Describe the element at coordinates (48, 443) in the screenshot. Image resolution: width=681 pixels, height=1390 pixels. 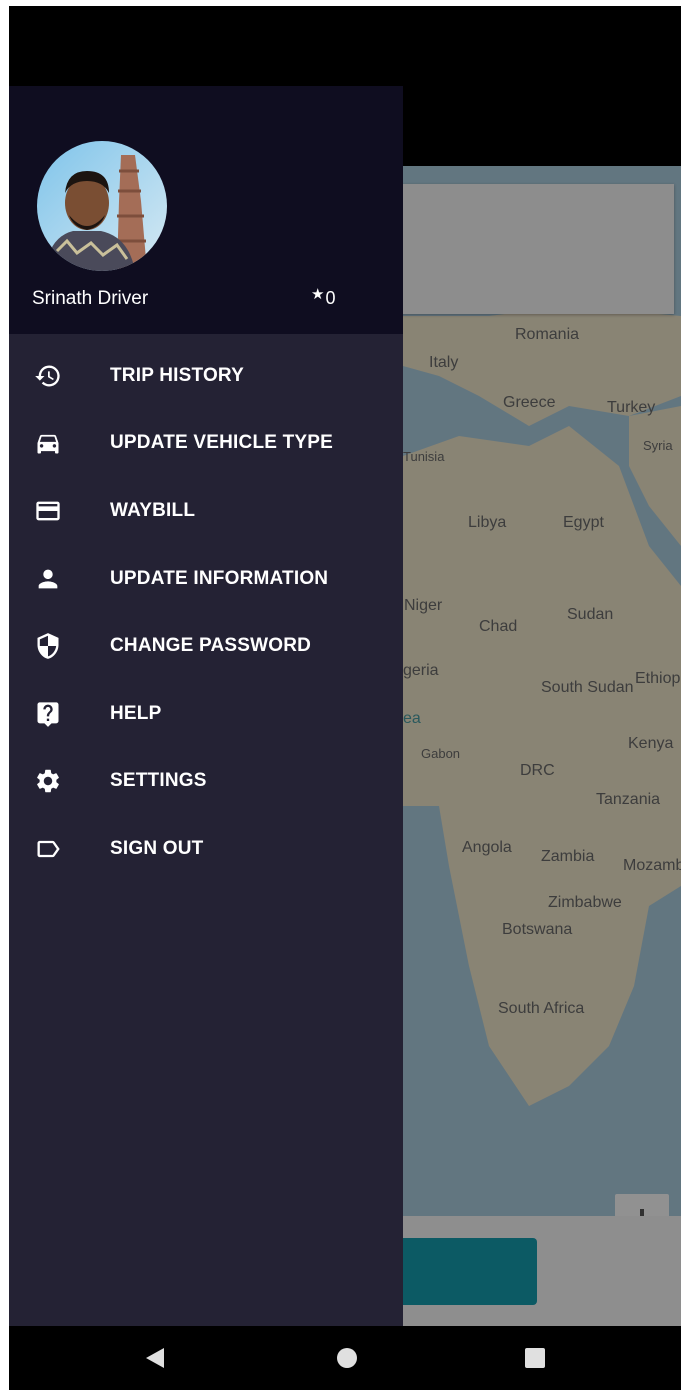
I see `car-icon` at that location.